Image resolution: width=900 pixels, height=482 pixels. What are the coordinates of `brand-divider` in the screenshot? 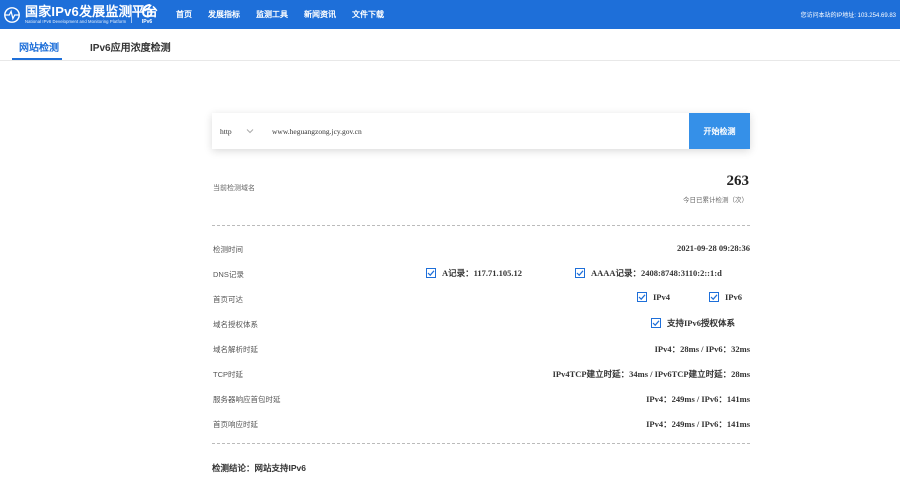 It's located at (131, 14).